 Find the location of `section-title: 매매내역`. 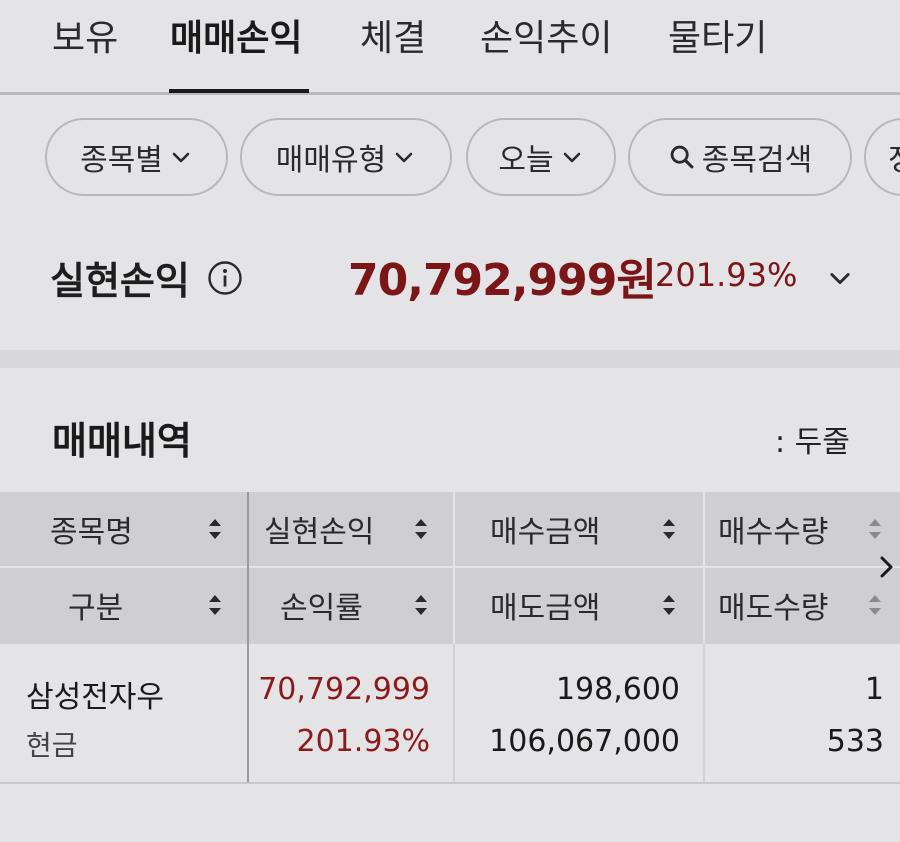

section-title: 매매내역 is located at coordinates (122, 441).